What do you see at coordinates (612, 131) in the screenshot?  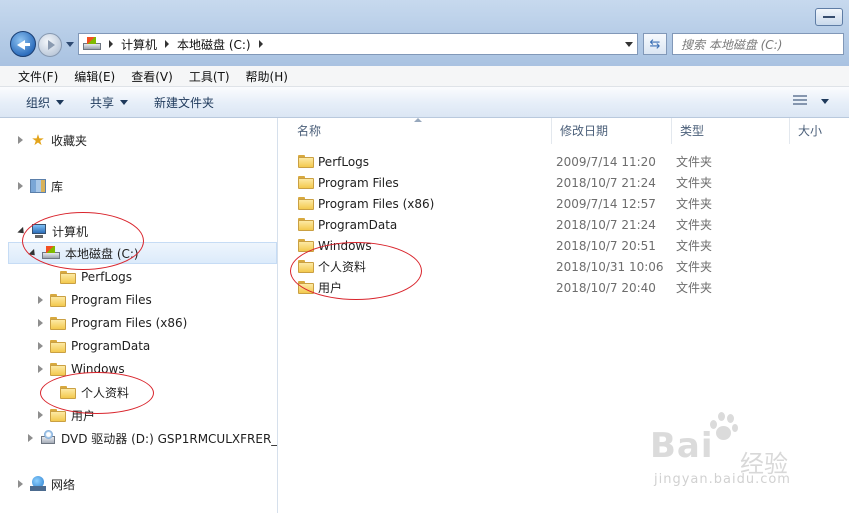 I see `column-date: 修改日期` at bounding box center [612, 131].